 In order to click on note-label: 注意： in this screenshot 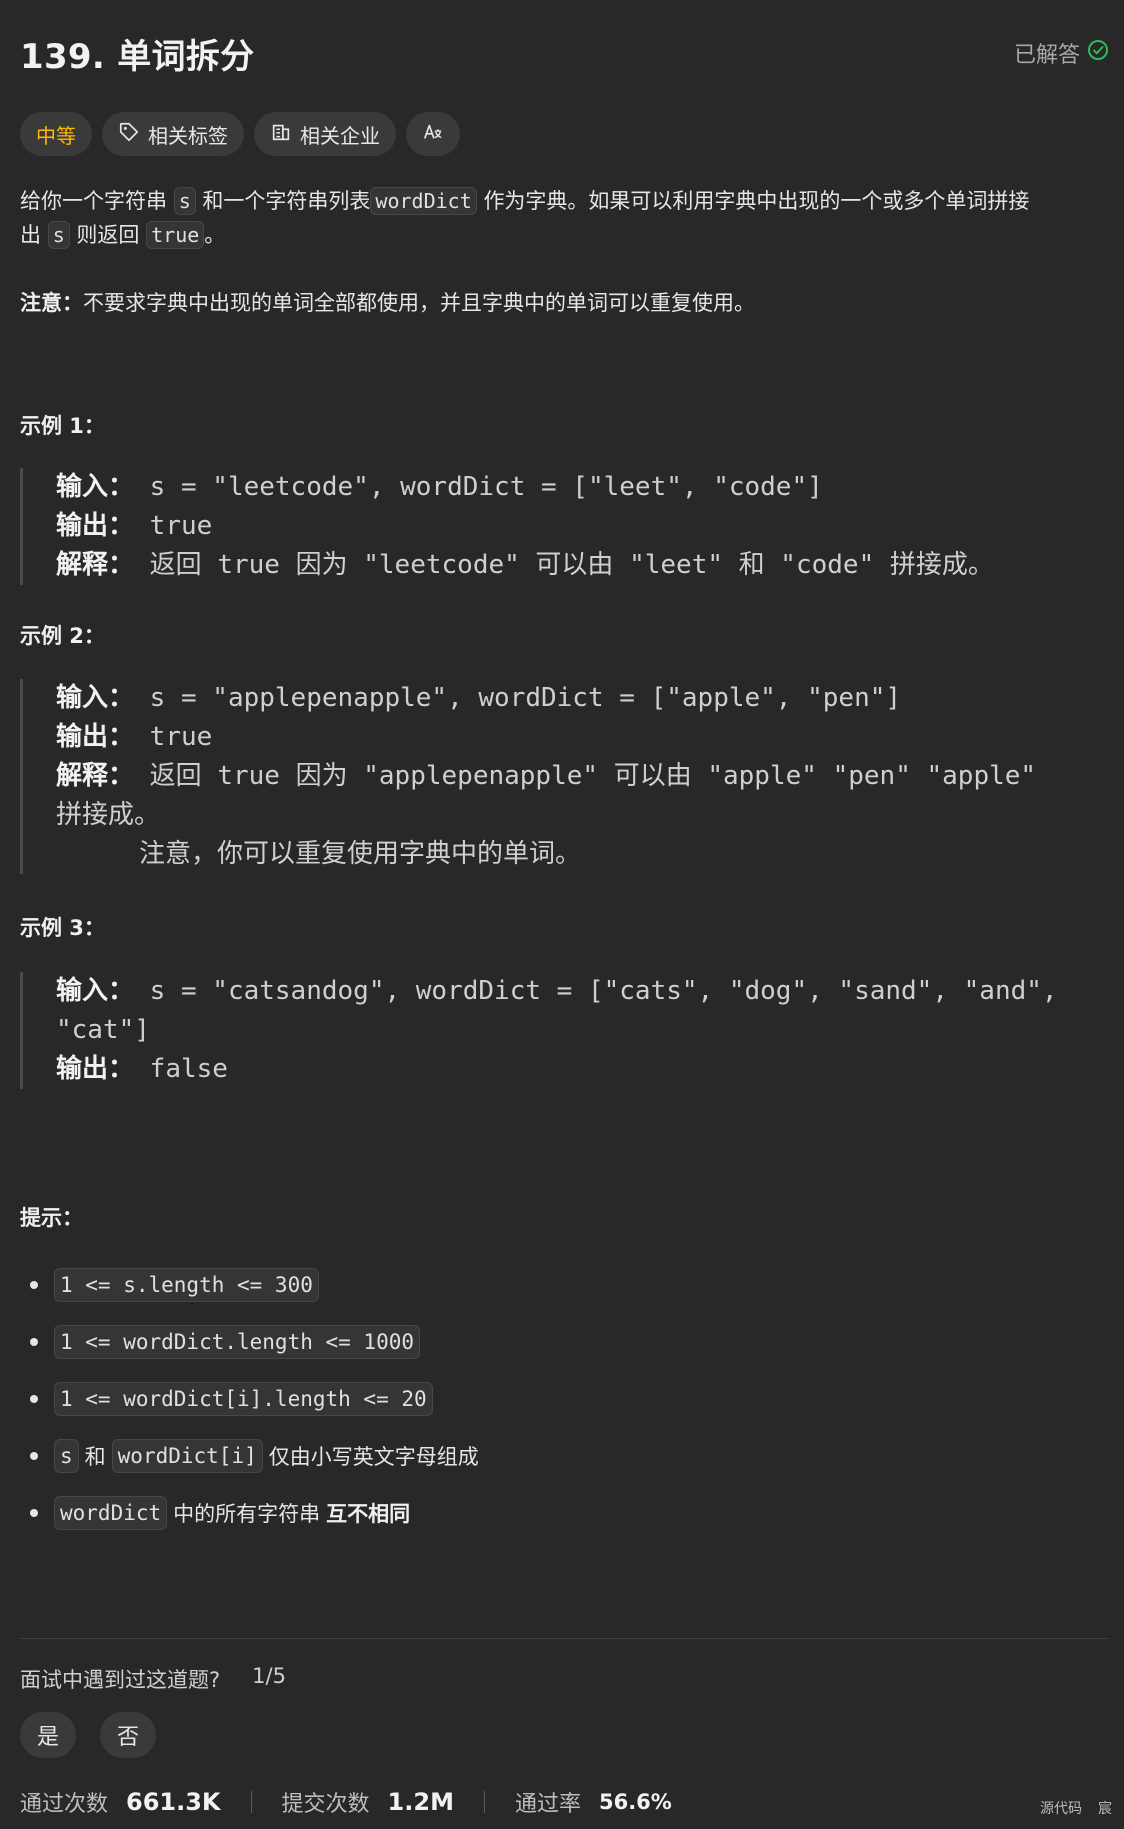, I will do `click(51, 303)`.